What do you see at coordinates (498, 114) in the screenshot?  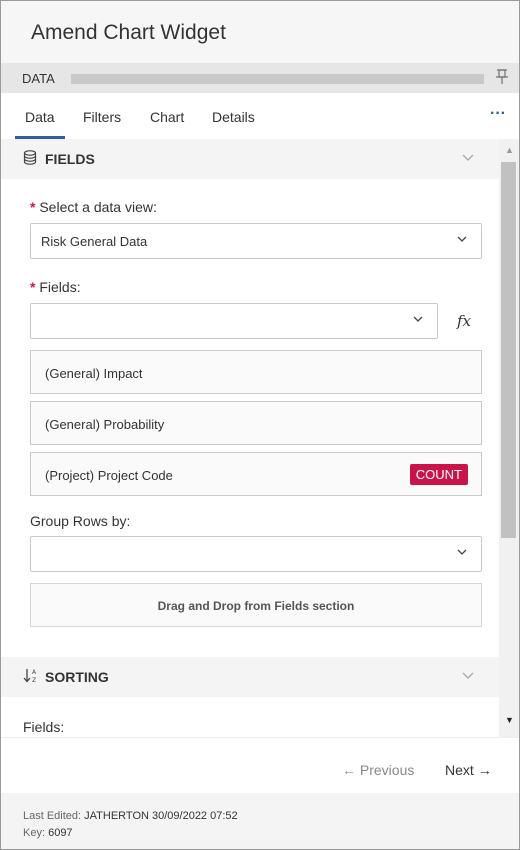 I see `more-options-icon: ···` at bounding box center [498, 114].